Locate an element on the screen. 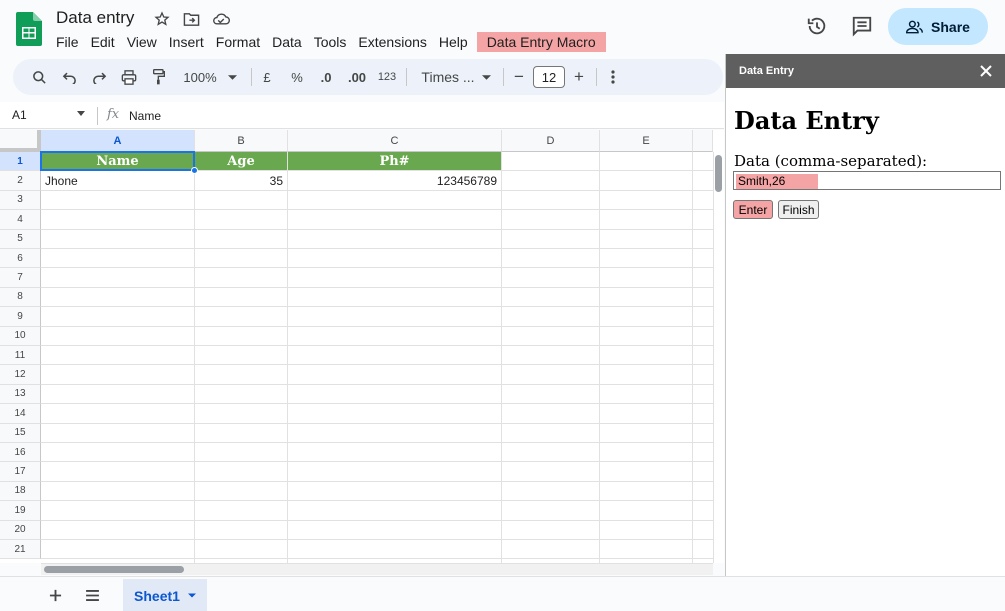 Image resolution: width=1005 pixels, height=611 pixels. format-currency-button: £ is located at coordinates (267, 77).